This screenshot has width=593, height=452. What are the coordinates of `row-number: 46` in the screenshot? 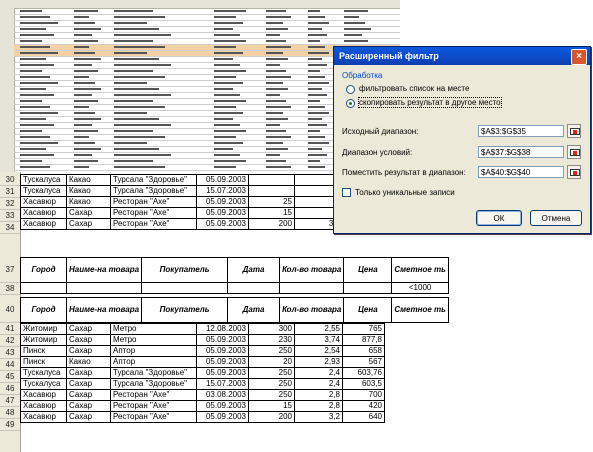 It's located at (10, 389).